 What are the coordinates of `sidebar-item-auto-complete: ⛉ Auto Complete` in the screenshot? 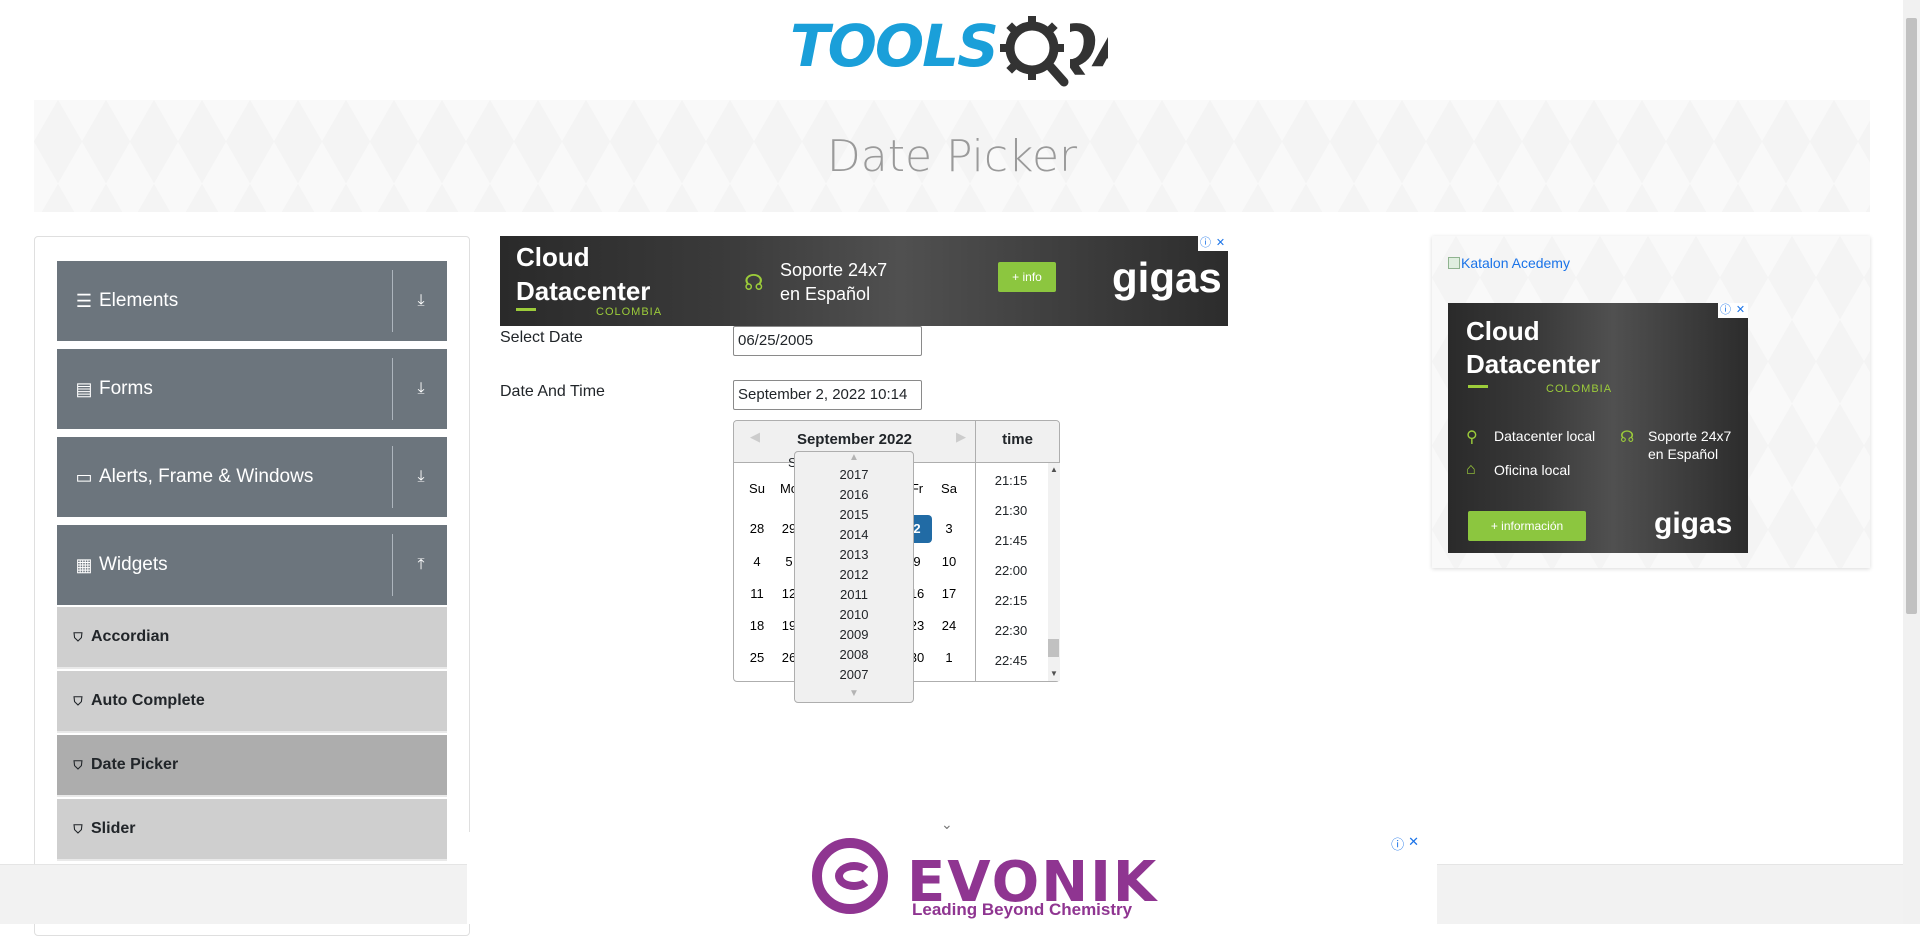 It's located at (252, 702).